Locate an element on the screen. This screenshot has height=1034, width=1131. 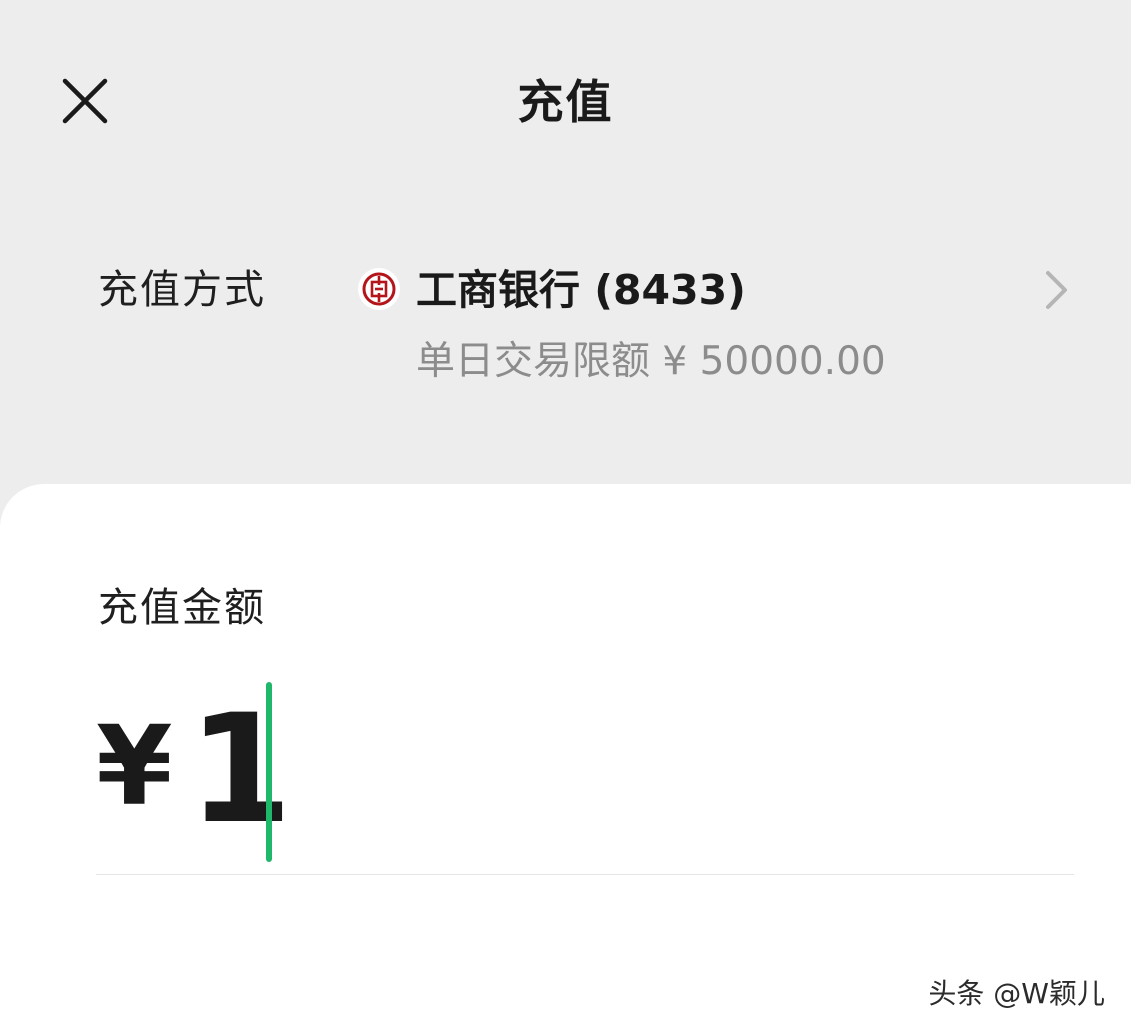
bank-account-name: 工商银行 (8433) is located at coordinates (581, 290).